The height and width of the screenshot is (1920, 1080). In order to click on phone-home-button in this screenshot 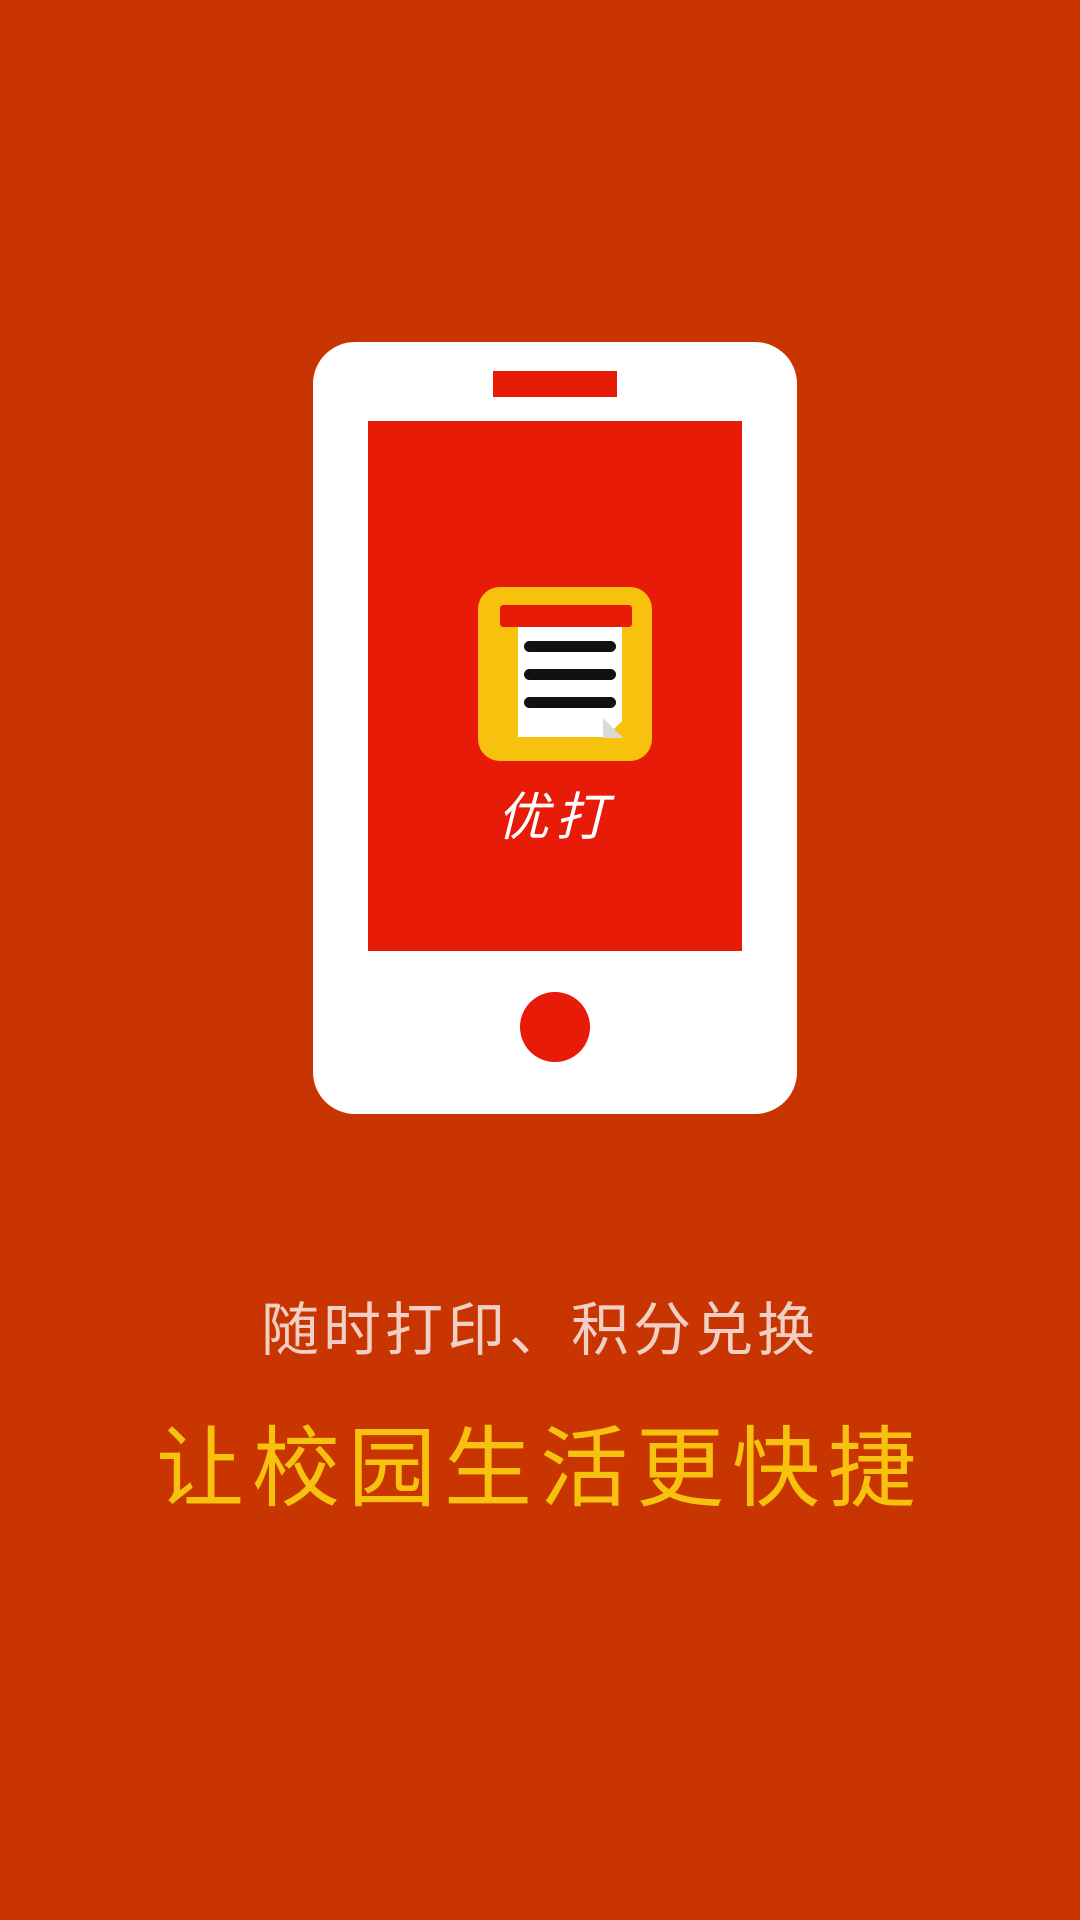, I will do `click(555, 1027)`.